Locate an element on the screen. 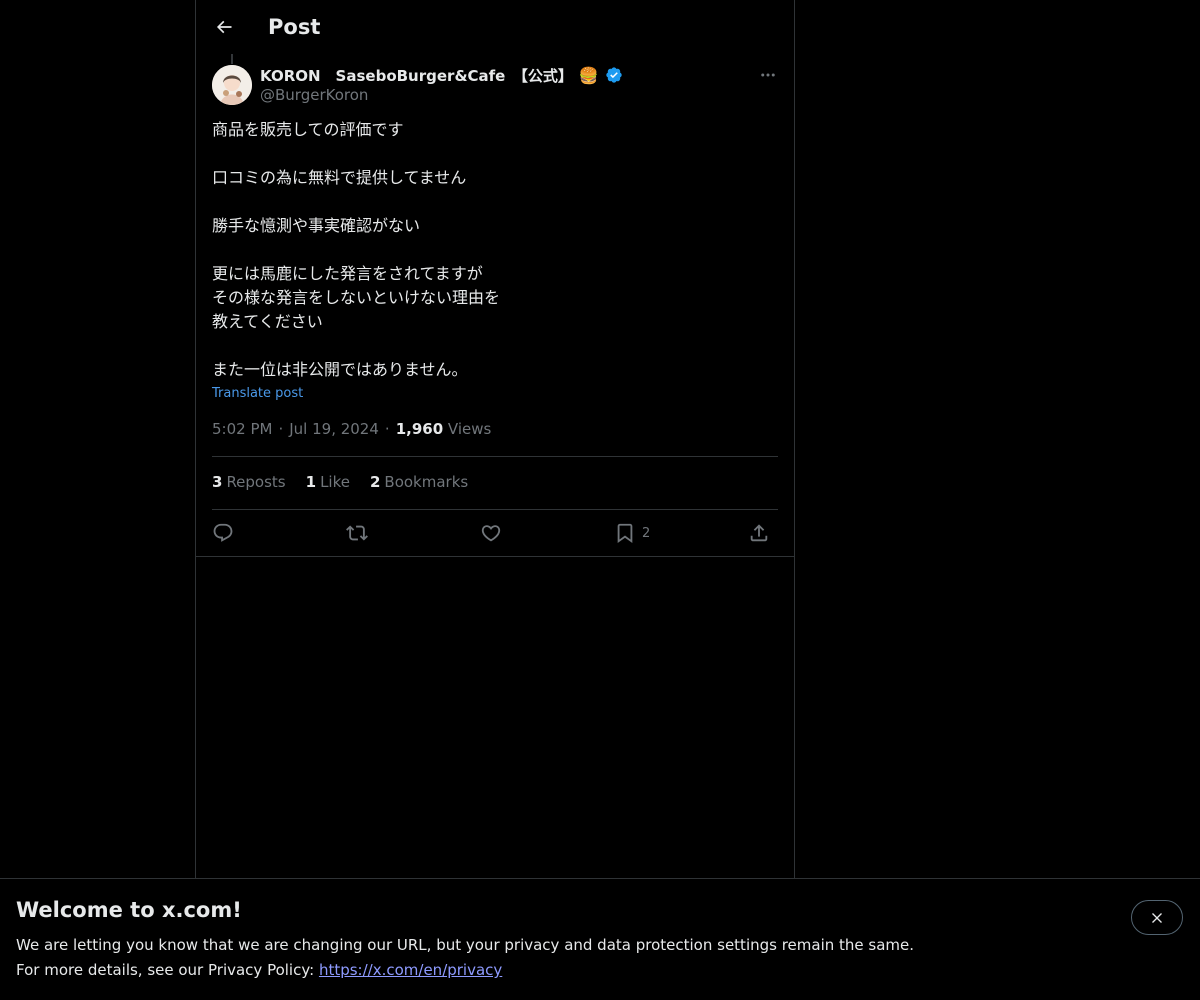 The image size is (1200, 1000). bookmarks-stat: 2 Bookmarks is located at coordinates (419, 482).